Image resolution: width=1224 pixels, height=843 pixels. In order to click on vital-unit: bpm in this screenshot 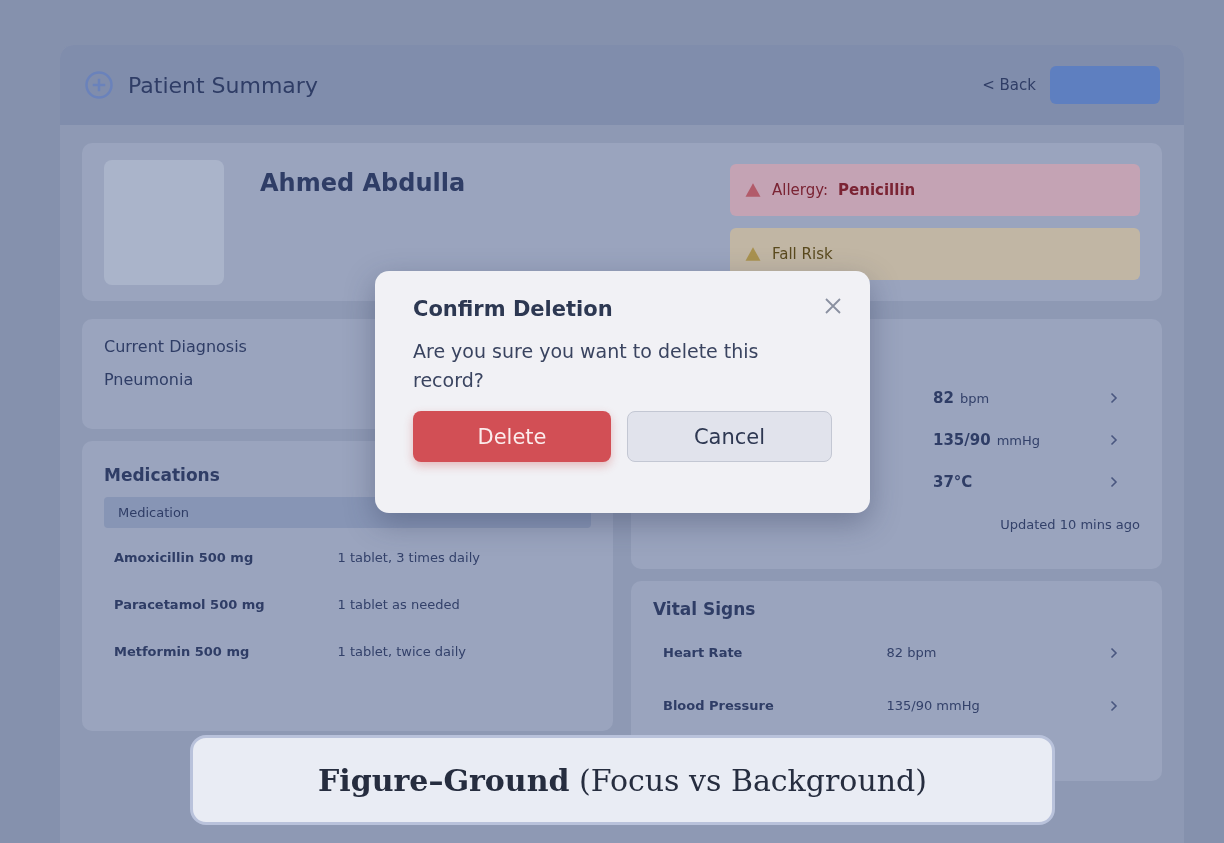, I will do `click(974, 398)`.